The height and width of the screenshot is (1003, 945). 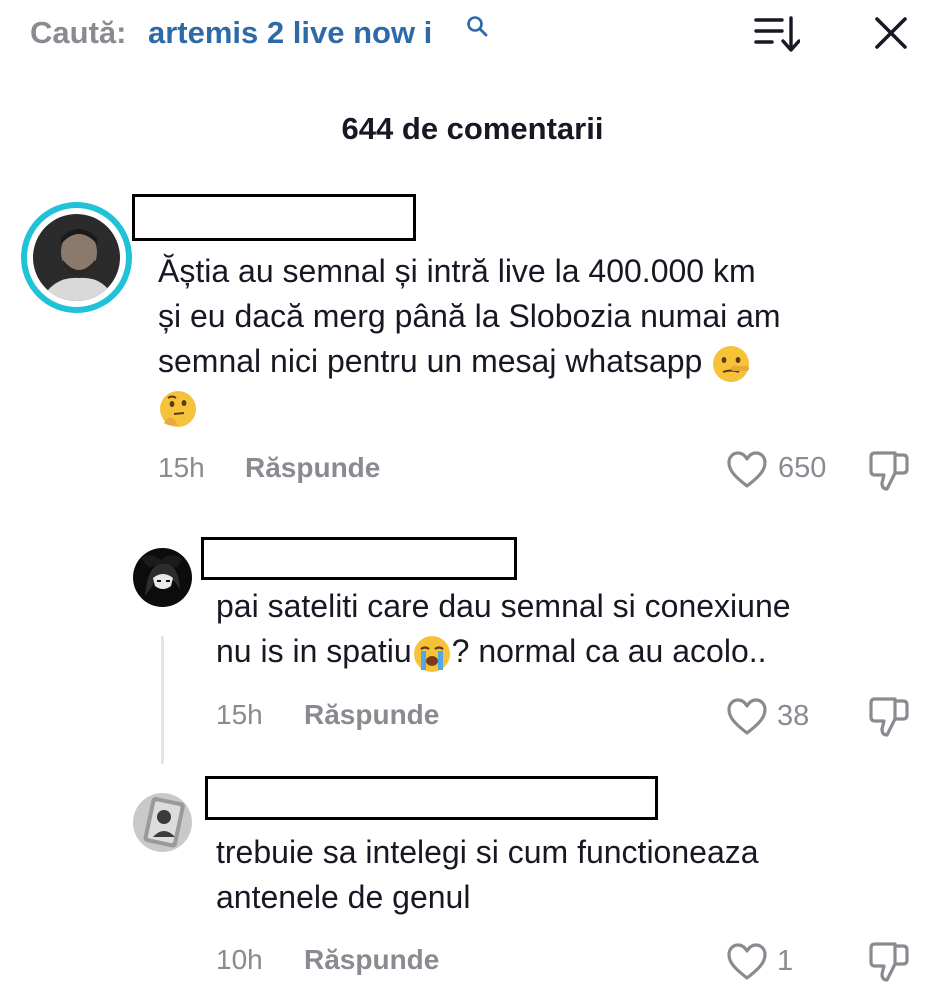 I want to click on emoji-thinking-face, so click(x=178, y=408).